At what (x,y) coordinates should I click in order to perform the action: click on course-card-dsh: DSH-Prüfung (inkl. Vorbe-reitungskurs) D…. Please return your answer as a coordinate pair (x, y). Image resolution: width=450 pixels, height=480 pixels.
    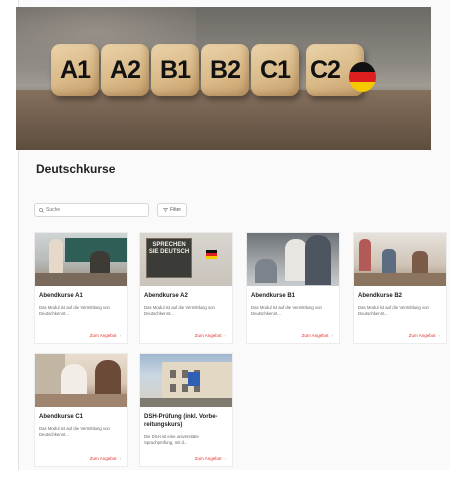
    Looking at the image, I should click on (186, 410).